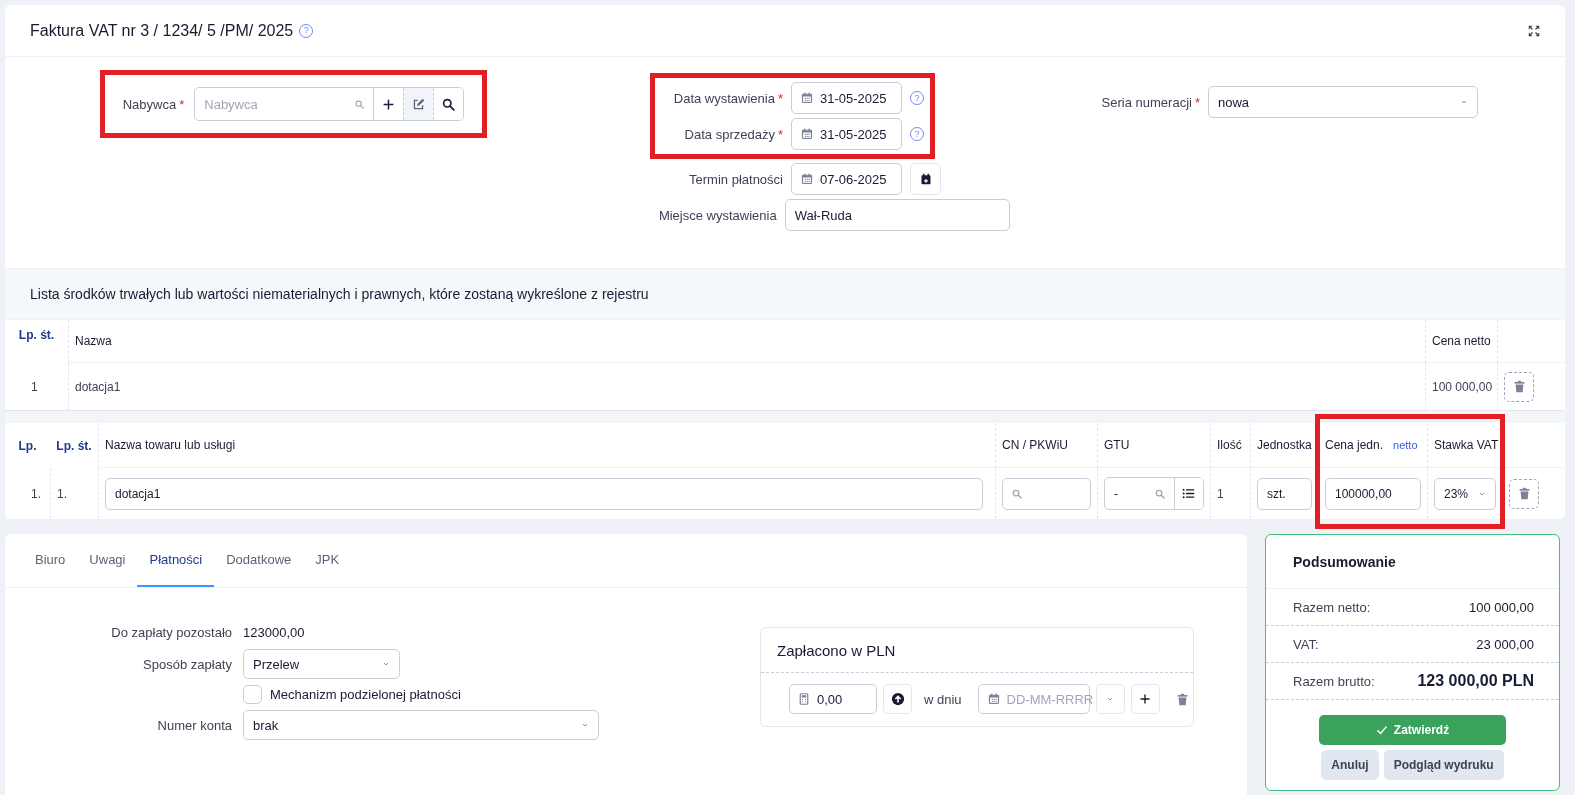 The height and width of the screenshot is (795, 1575). What do you see at coordinates (34, 387) in the screenshot?
I see `table-cell-text: 1` at bounding box center [34, 387].